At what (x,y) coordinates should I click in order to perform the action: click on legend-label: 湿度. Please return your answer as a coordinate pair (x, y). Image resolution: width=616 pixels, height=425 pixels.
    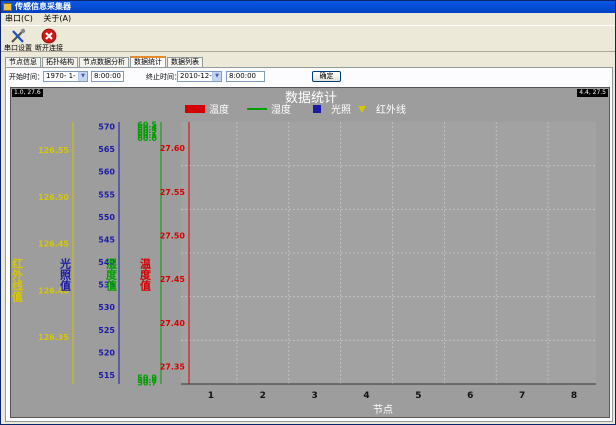
    Looking at the image, I should click on (281, 109).